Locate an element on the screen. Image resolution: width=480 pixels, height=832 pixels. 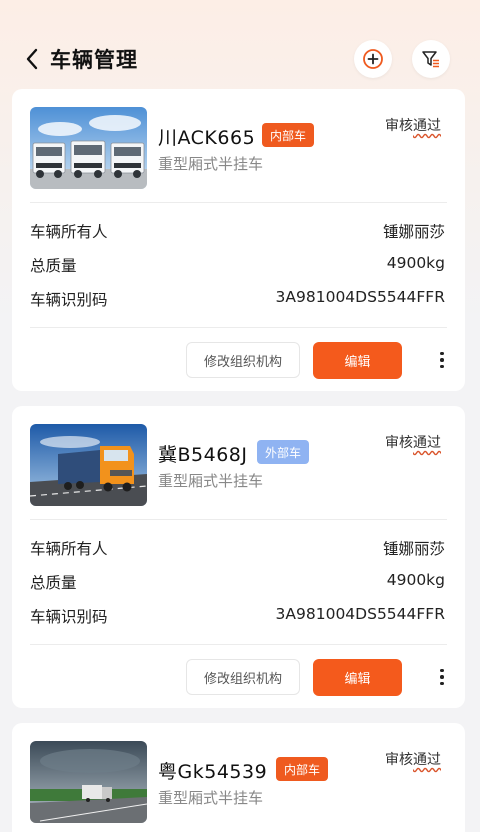
filter-button is located at coordinates (431, 59).